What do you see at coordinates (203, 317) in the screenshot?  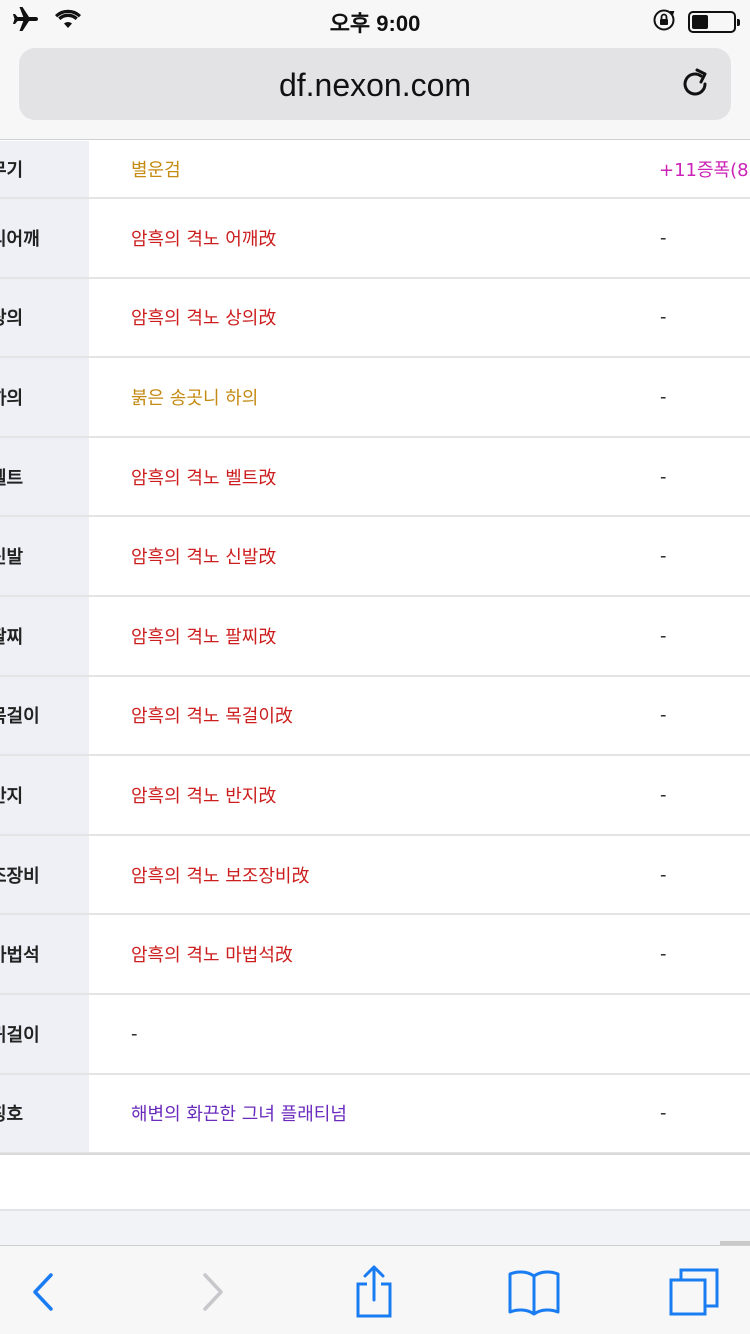 I see `item-name: 암흑의 격노 상의改` at bounding box center [203, 317].